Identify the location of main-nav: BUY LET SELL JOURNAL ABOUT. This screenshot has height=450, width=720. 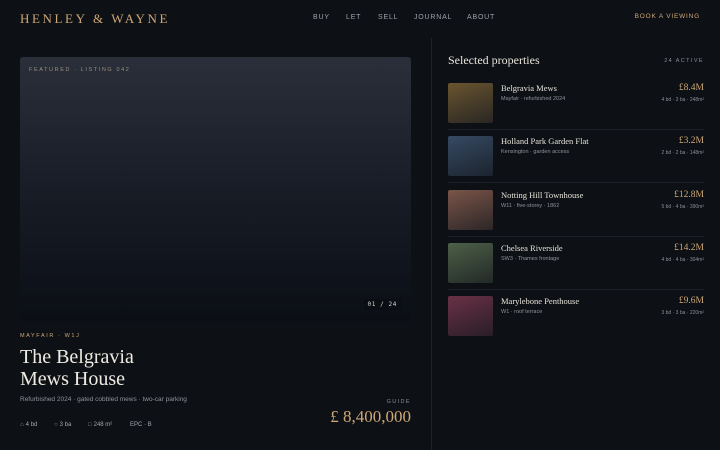
(360, 20).